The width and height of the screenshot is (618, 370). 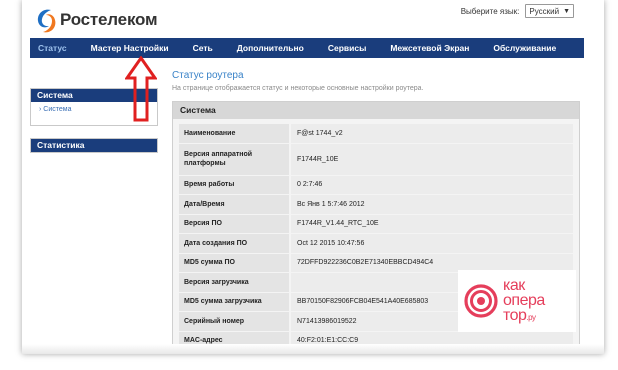 I want to click on row-label: Наименование, so click(x=235, y=133).